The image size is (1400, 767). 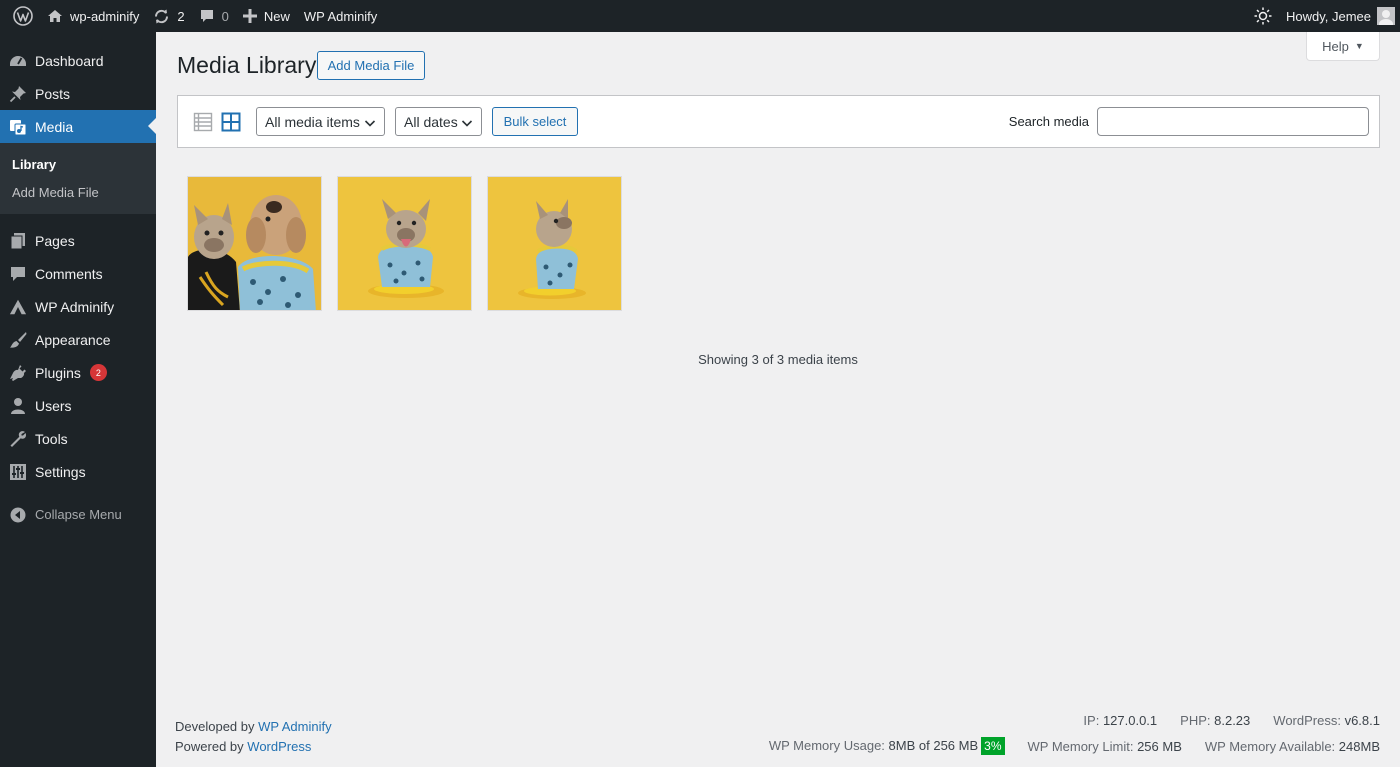 I want to click on collapse-menu-button: Collapse Menu, so click(x=78, y=514).